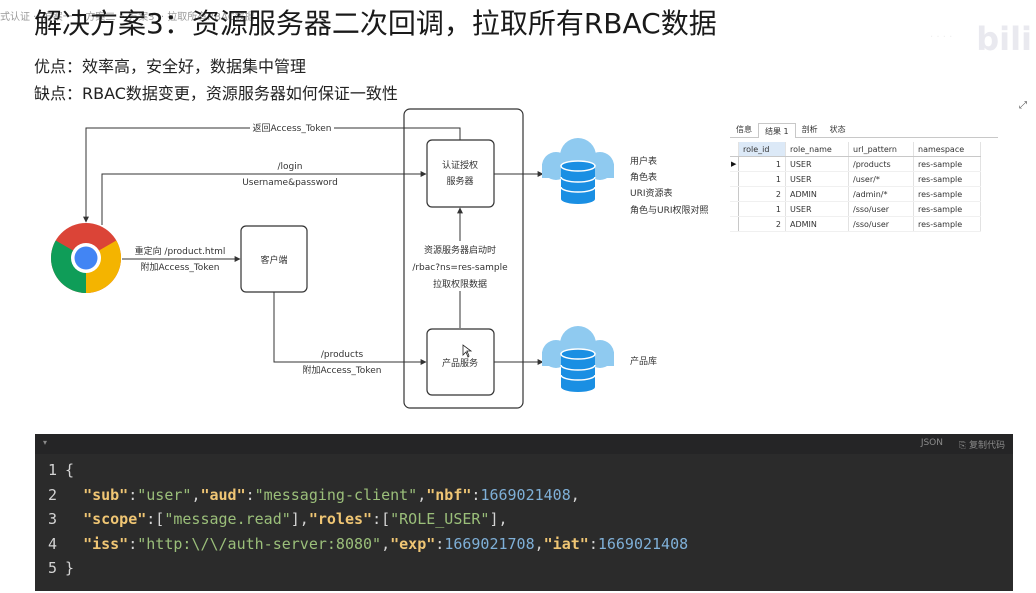 This screenshot has width=1036, height=593. What do you see at coordinates (459, 181) in the screenshot?
I see `auth-server-label-2: 服务器` at bounding box center [459, 181].